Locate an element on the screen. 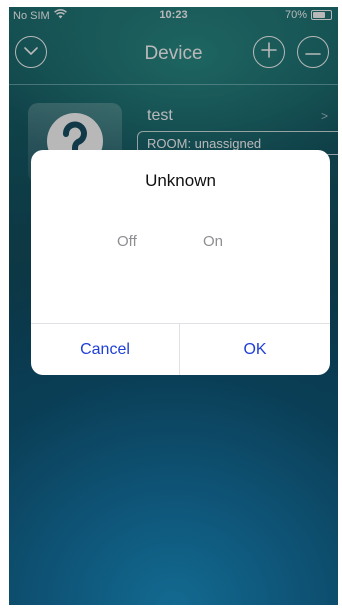  dialog-button-row: Cancel OK is located at coordinates (180, 349).